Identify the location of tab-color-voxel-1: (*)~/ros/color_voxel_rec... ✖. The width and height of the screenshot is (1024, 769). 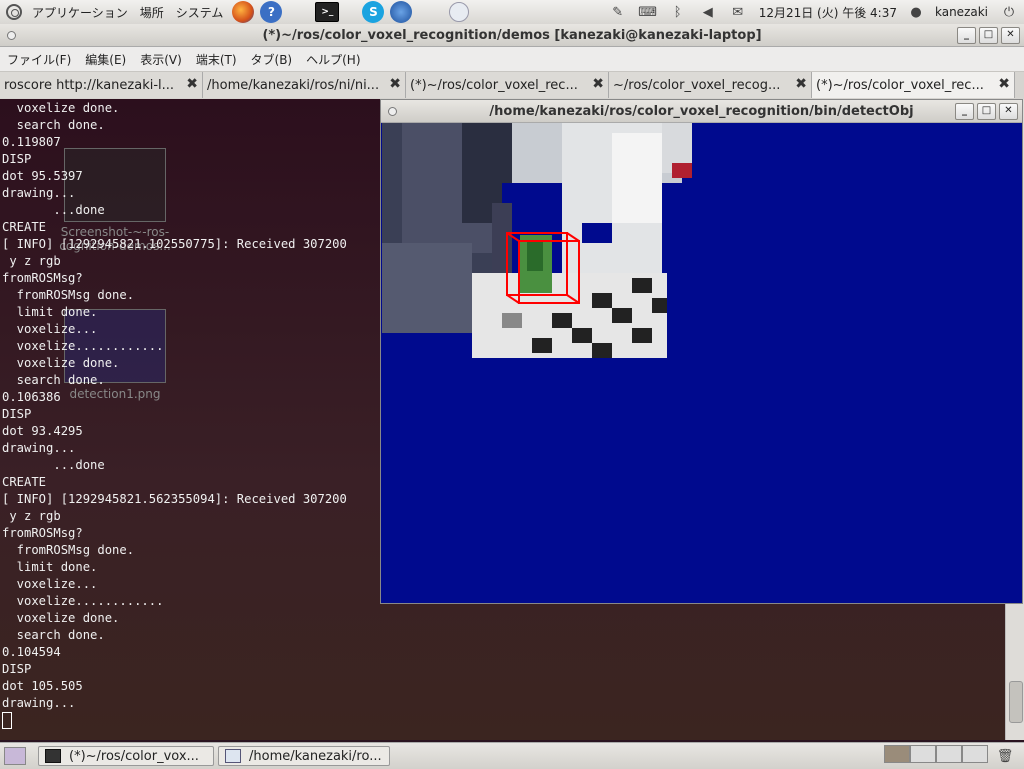
(507, 85).